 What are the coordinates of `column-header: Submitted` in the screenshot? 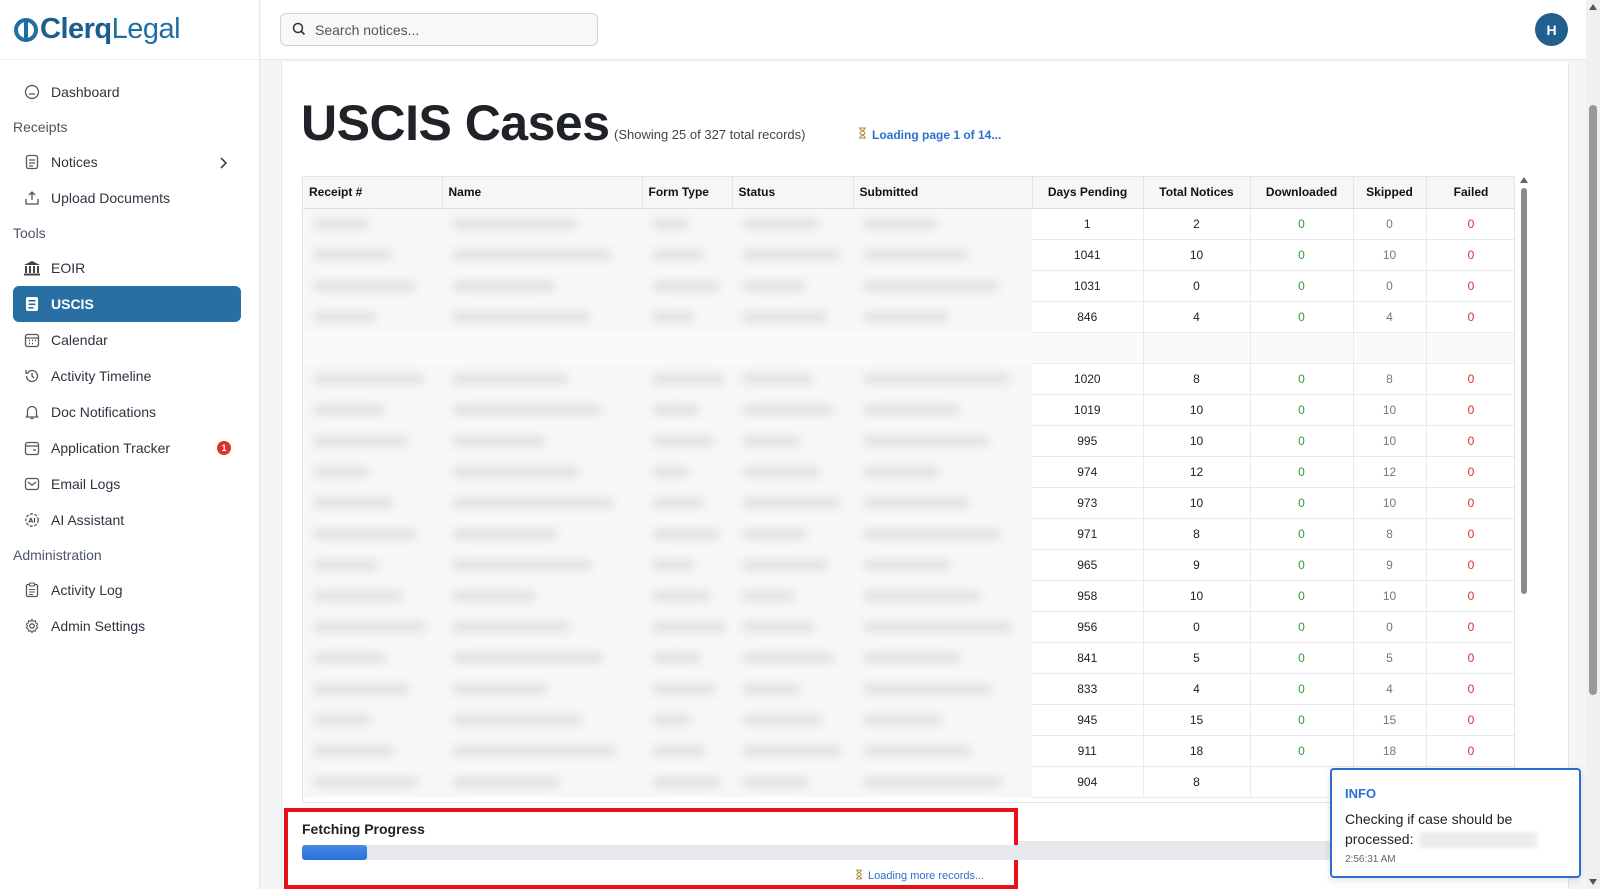 It's located at (943, 193).